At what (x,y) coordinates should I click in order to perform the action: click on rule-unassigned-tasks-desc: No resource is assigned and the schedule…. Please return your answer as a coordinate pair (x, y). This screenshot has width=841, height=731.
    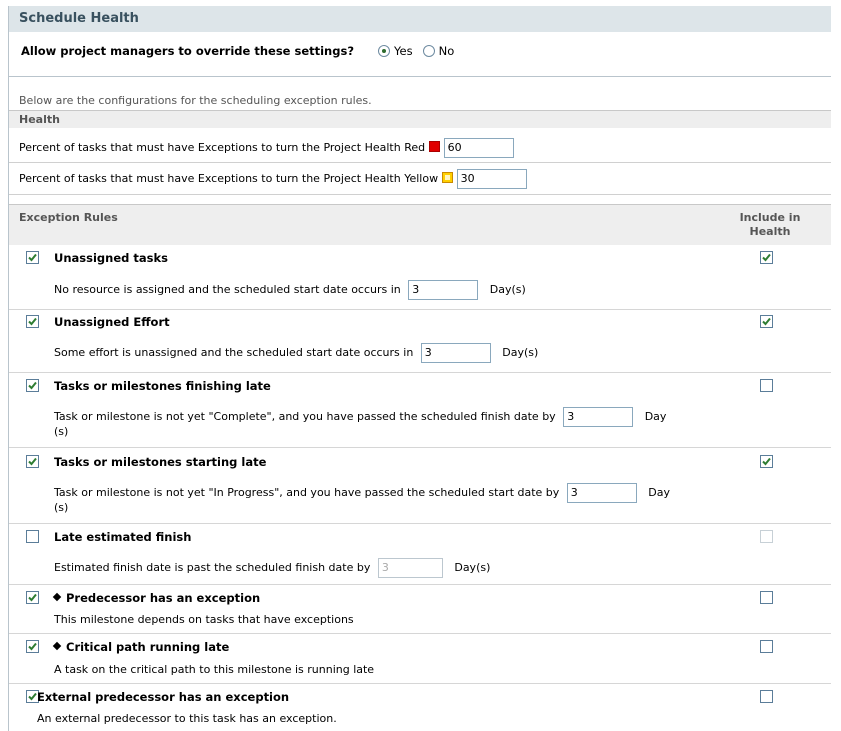
    Looking at the image, I should click on (290, 290).